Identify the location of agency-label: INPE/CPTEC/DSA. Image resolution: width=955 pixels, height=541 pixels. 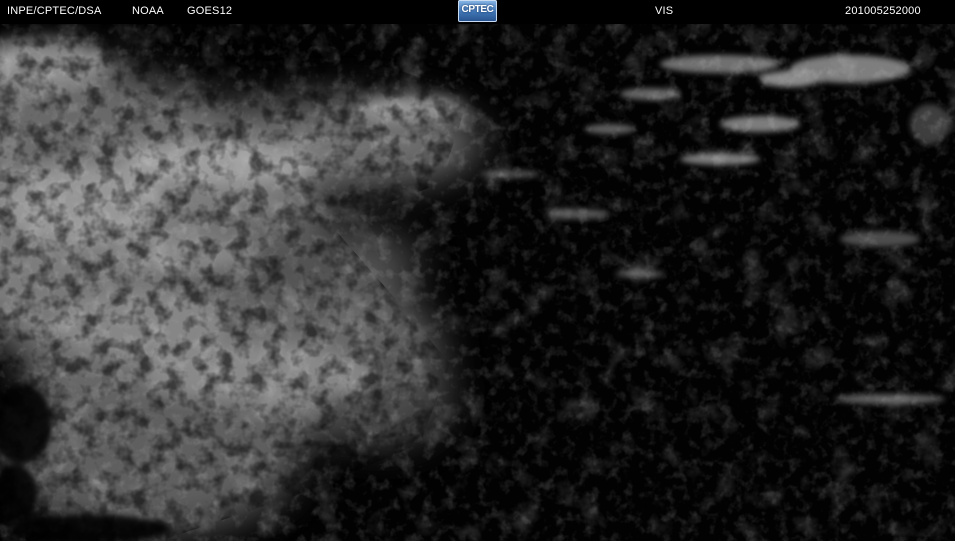
(54, 11).